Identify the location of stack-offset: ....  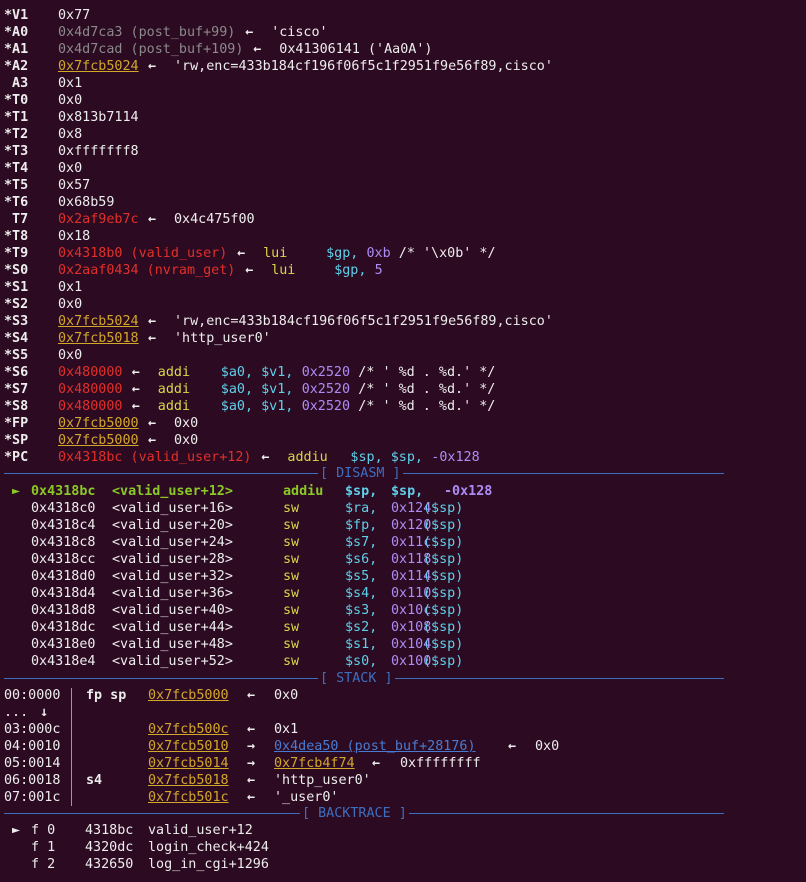
(16, 712).